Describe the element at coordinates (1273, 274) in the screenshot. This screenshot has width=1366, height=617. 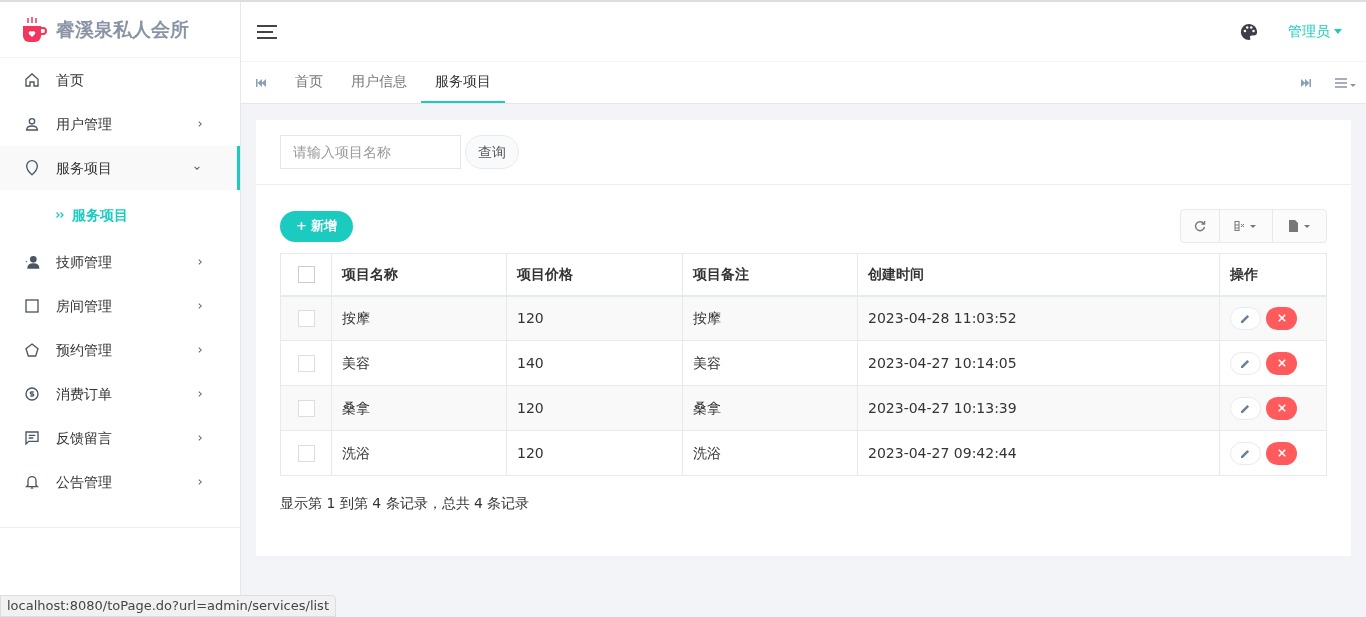
I see `column-header: 操作` at that location.